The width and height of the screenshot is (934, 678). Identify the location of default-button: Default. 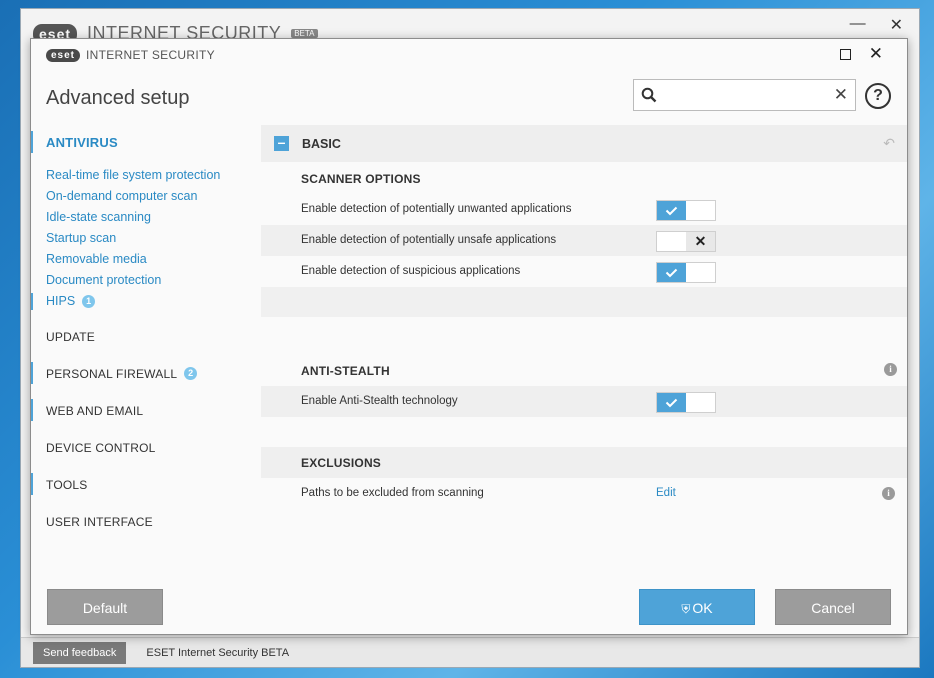
(105, 607).